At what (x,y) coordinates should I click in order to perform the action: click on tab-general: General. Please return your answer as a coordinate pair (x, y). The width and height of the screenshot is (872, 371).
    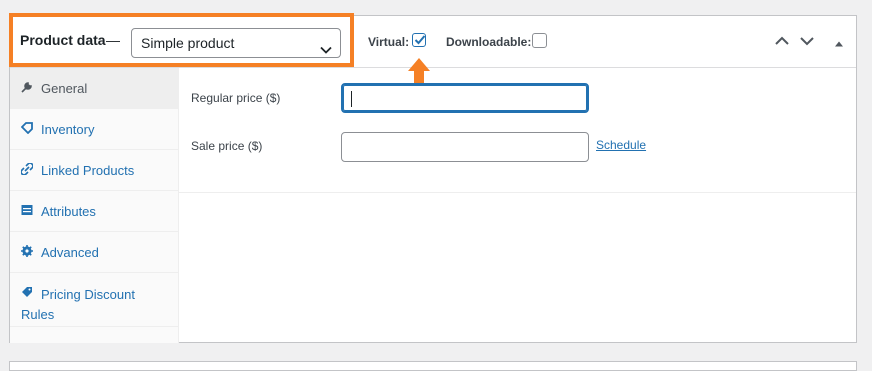
    Looking at the image, I should click on (94, 88).